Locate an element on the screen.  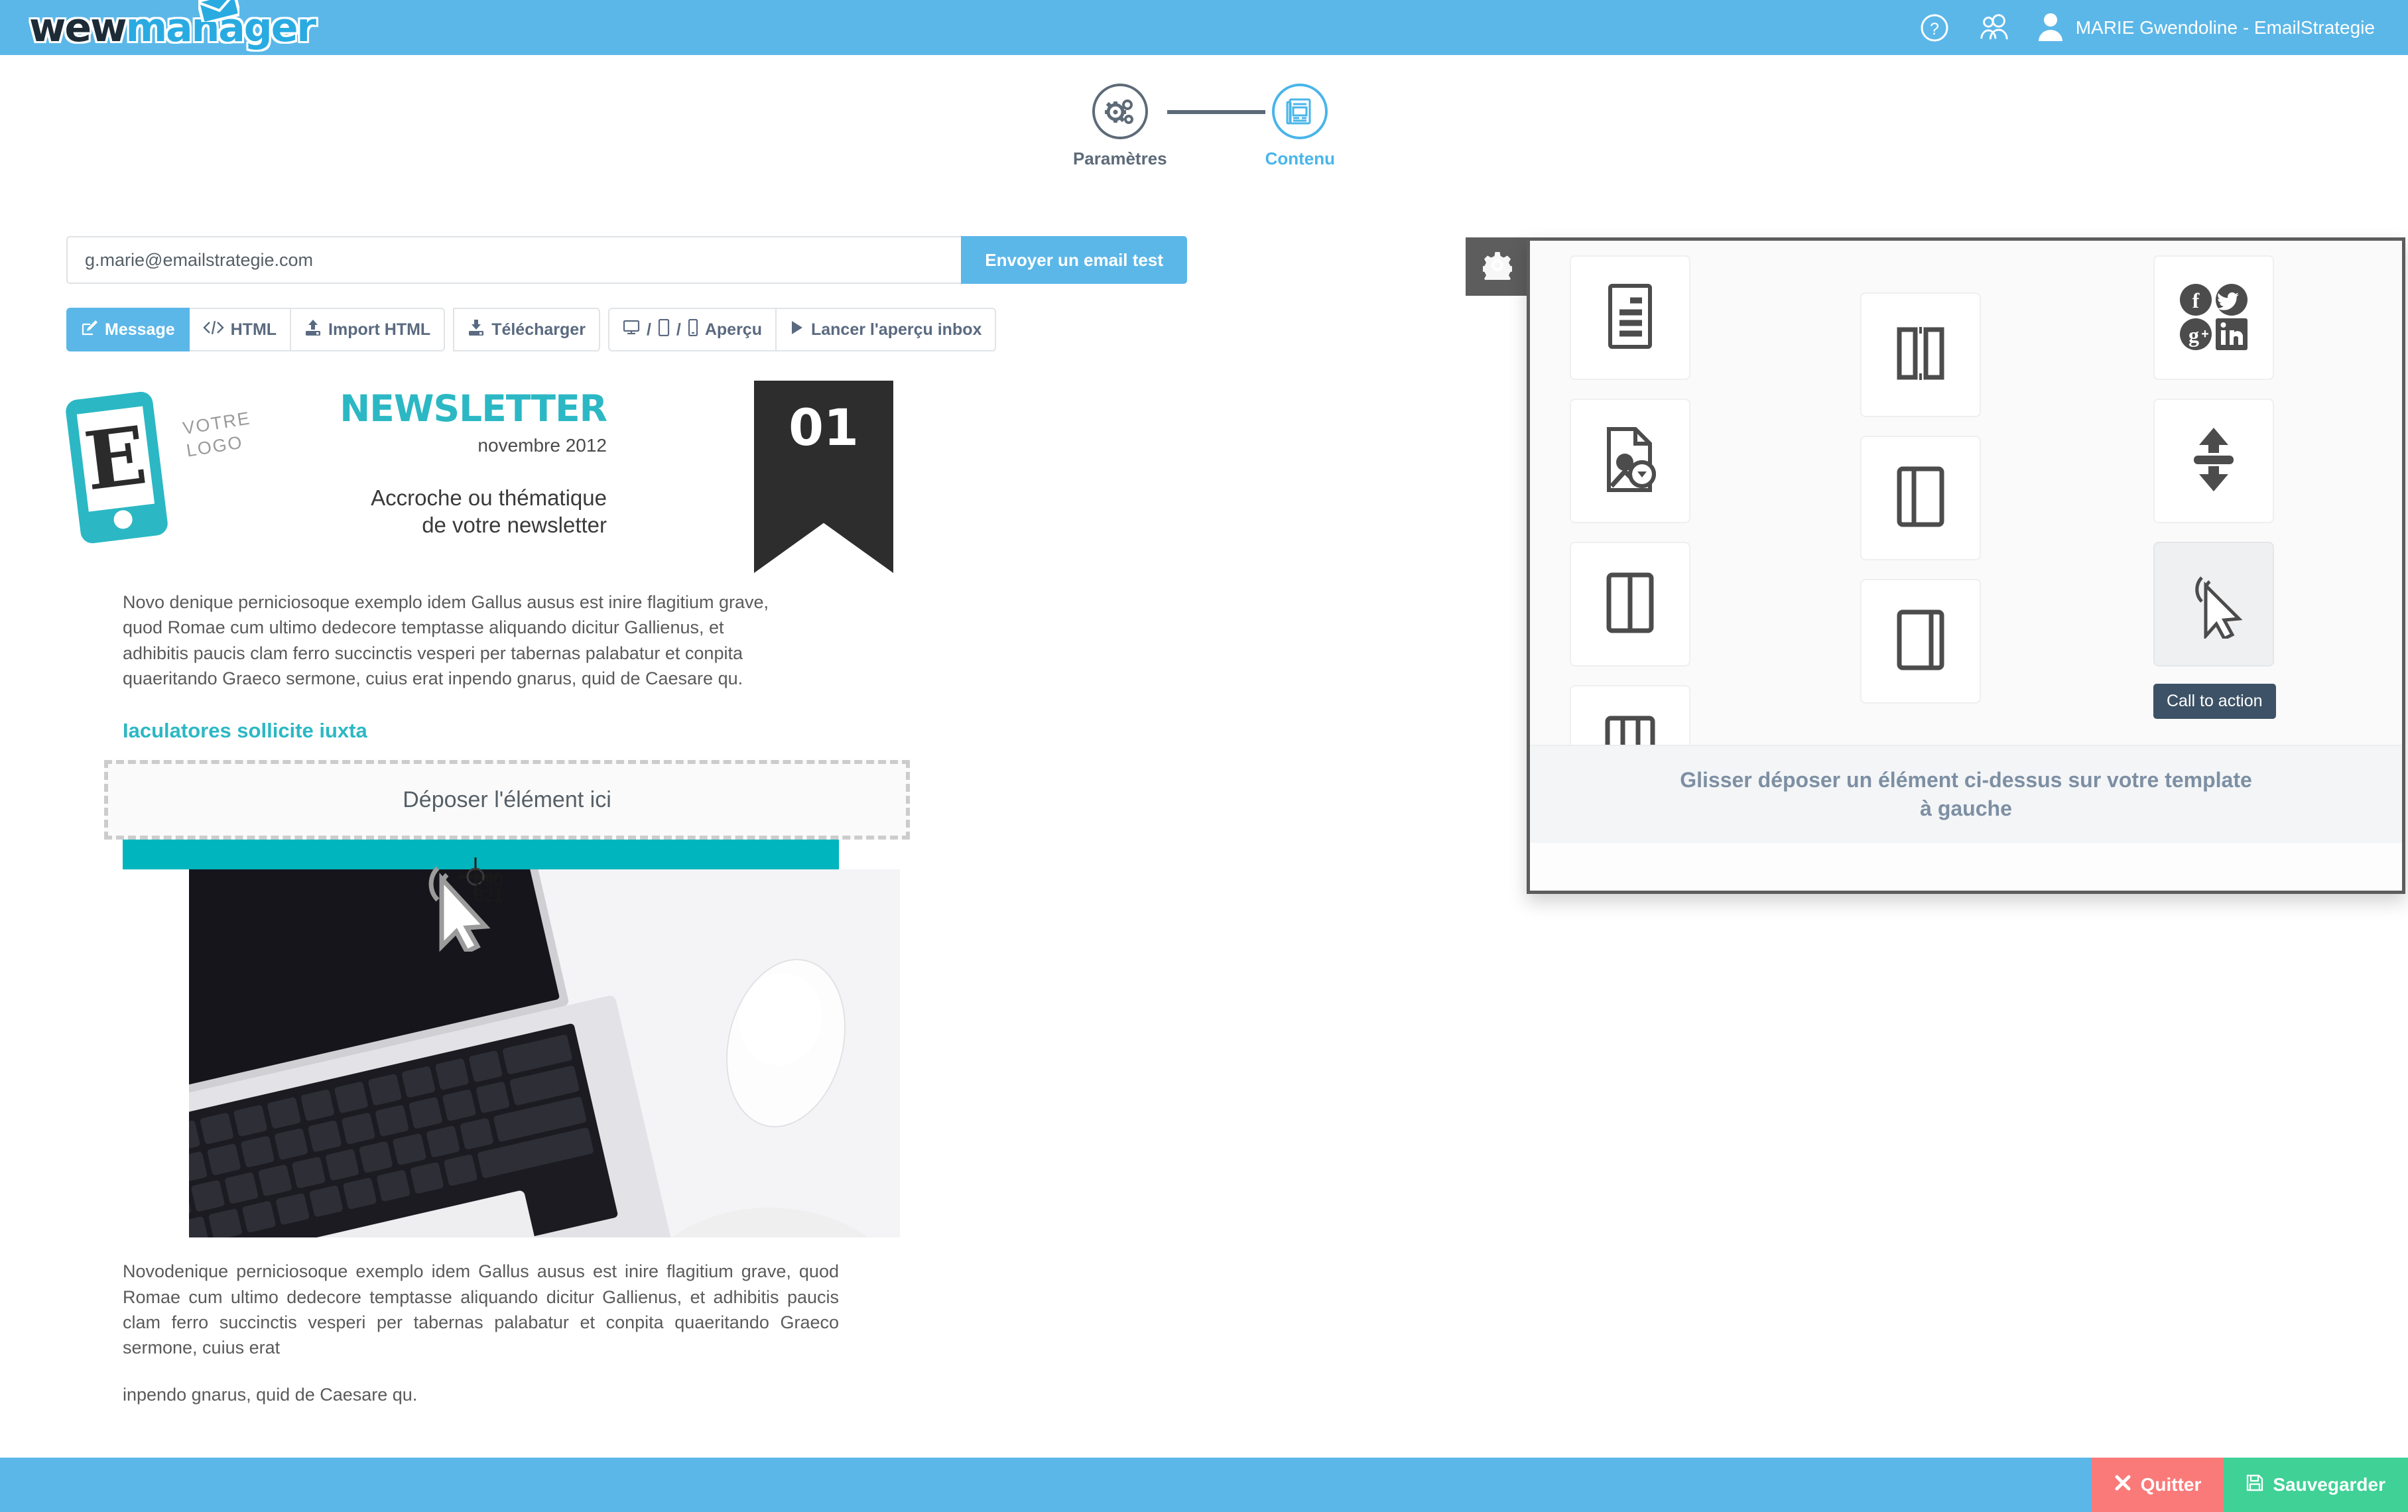
panel-bottom-strip is located at coordinates (1966, 867).